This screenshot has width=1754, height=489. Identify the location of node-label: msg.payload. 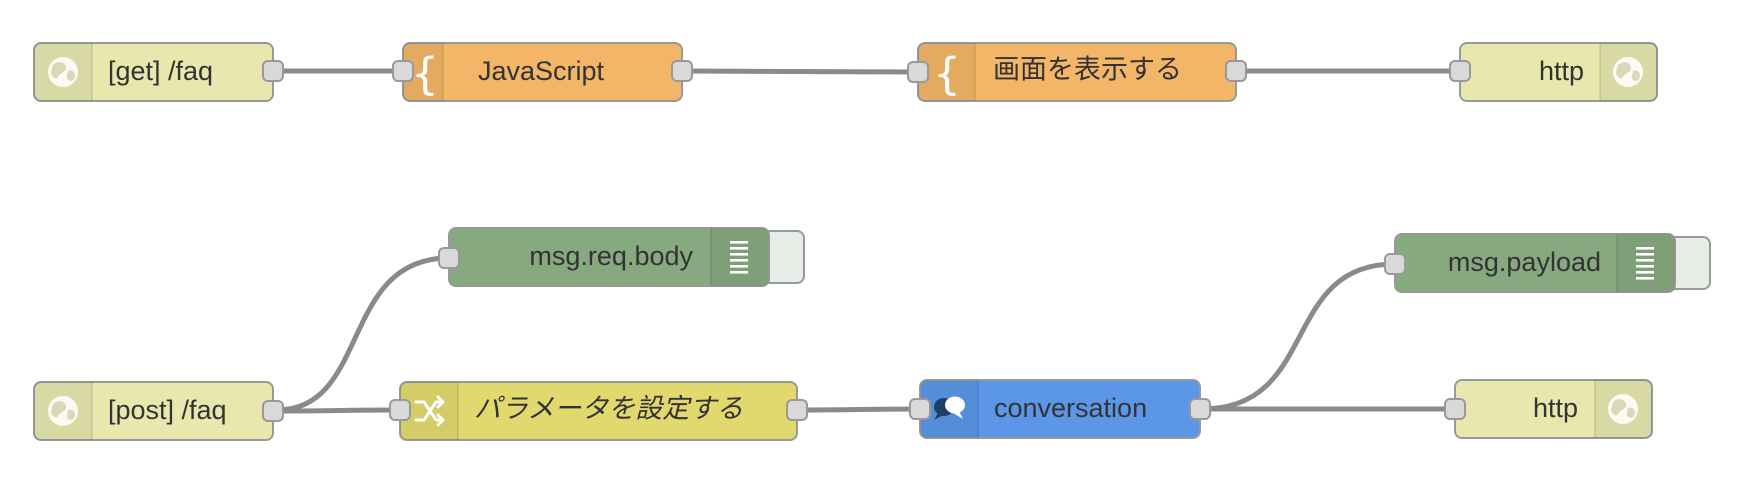
(1524, 262).